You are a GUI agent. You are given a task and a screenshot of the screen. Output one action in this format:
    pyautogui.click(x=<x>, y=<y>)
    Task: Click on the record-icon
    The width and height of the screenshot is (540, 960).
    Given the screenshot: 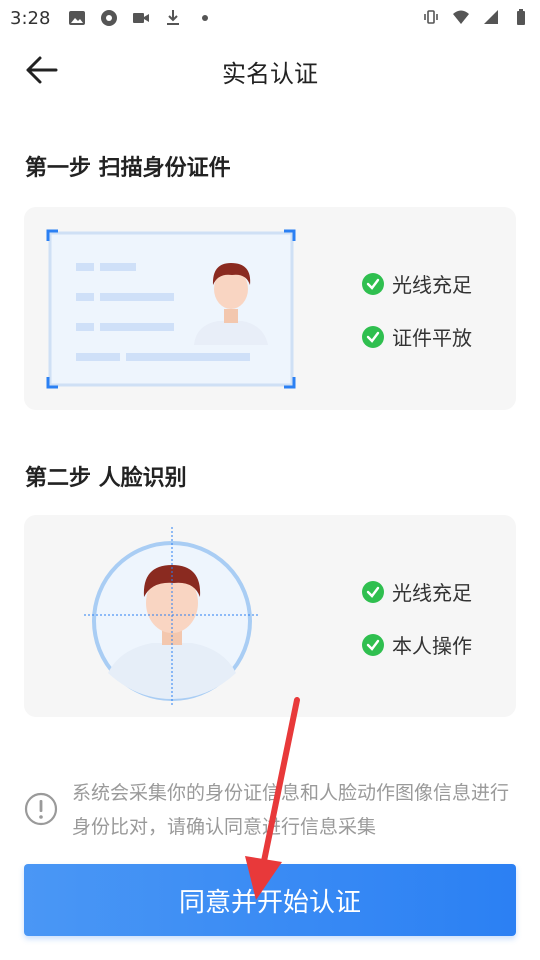 What is the action you would take?
    pyautogui.click(x=109, y=18)
    